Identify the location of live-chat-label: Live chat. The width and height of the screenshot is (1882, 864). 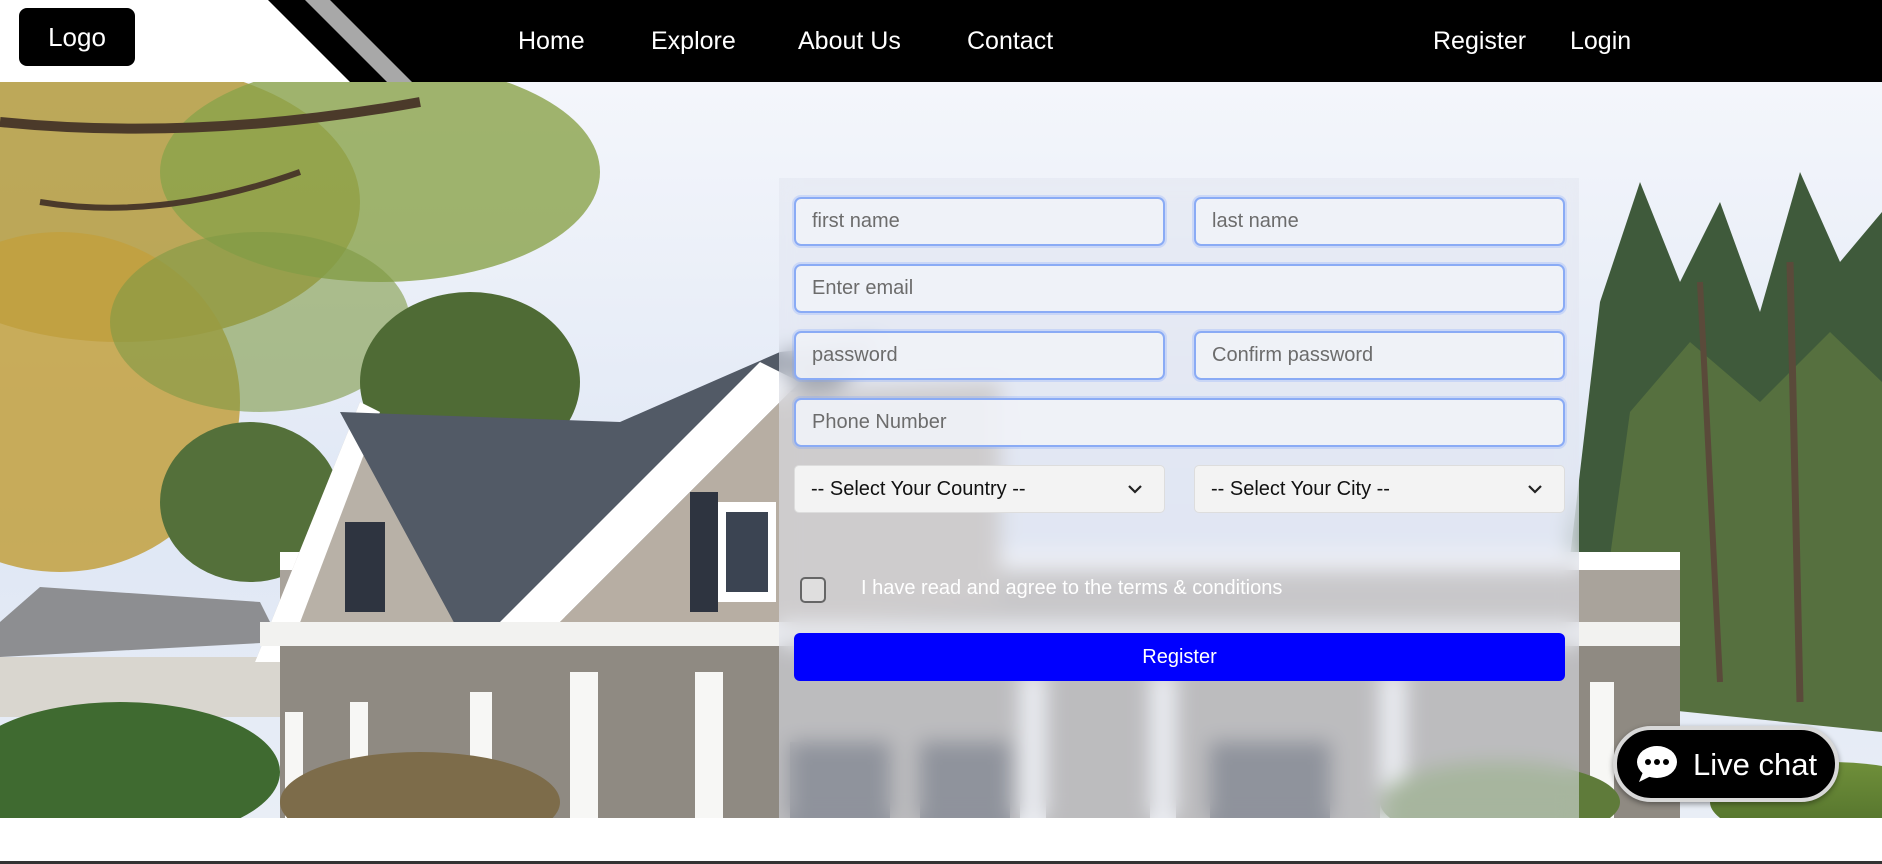
(1755, 764).